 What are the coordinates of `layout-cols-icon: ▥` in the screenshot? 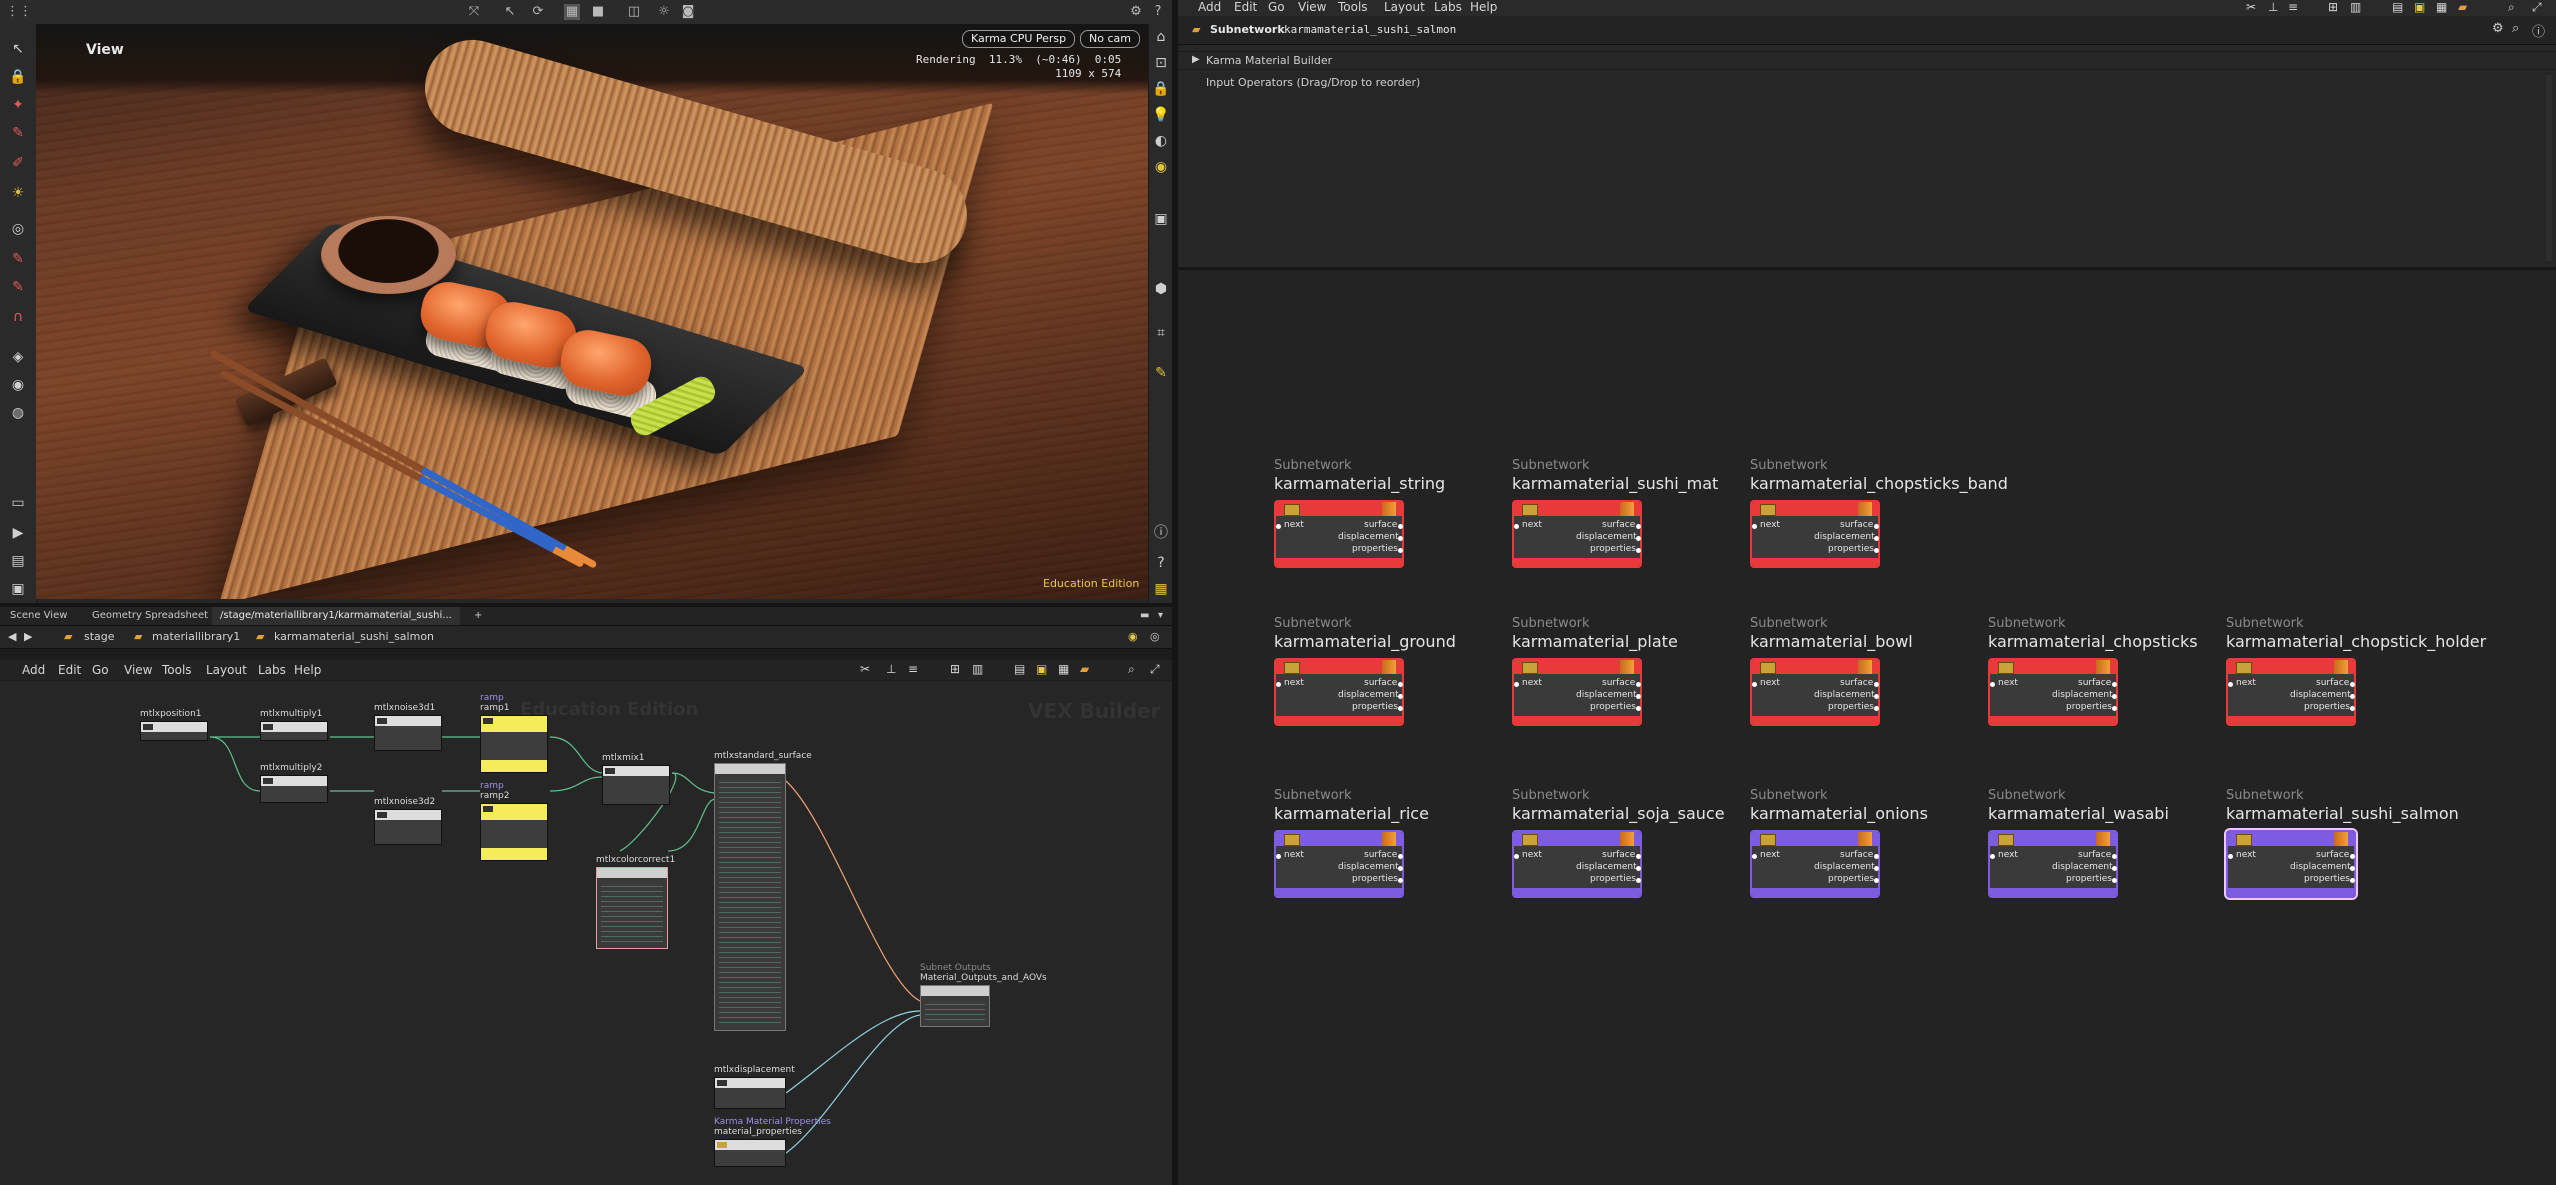 It's located at (977, 669).